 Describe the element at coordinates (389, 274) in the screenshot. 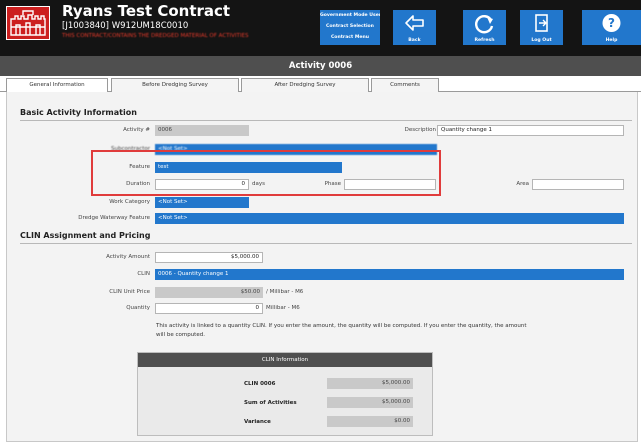

I see `clin-select: 0006 - Quantity change 1` at that location.